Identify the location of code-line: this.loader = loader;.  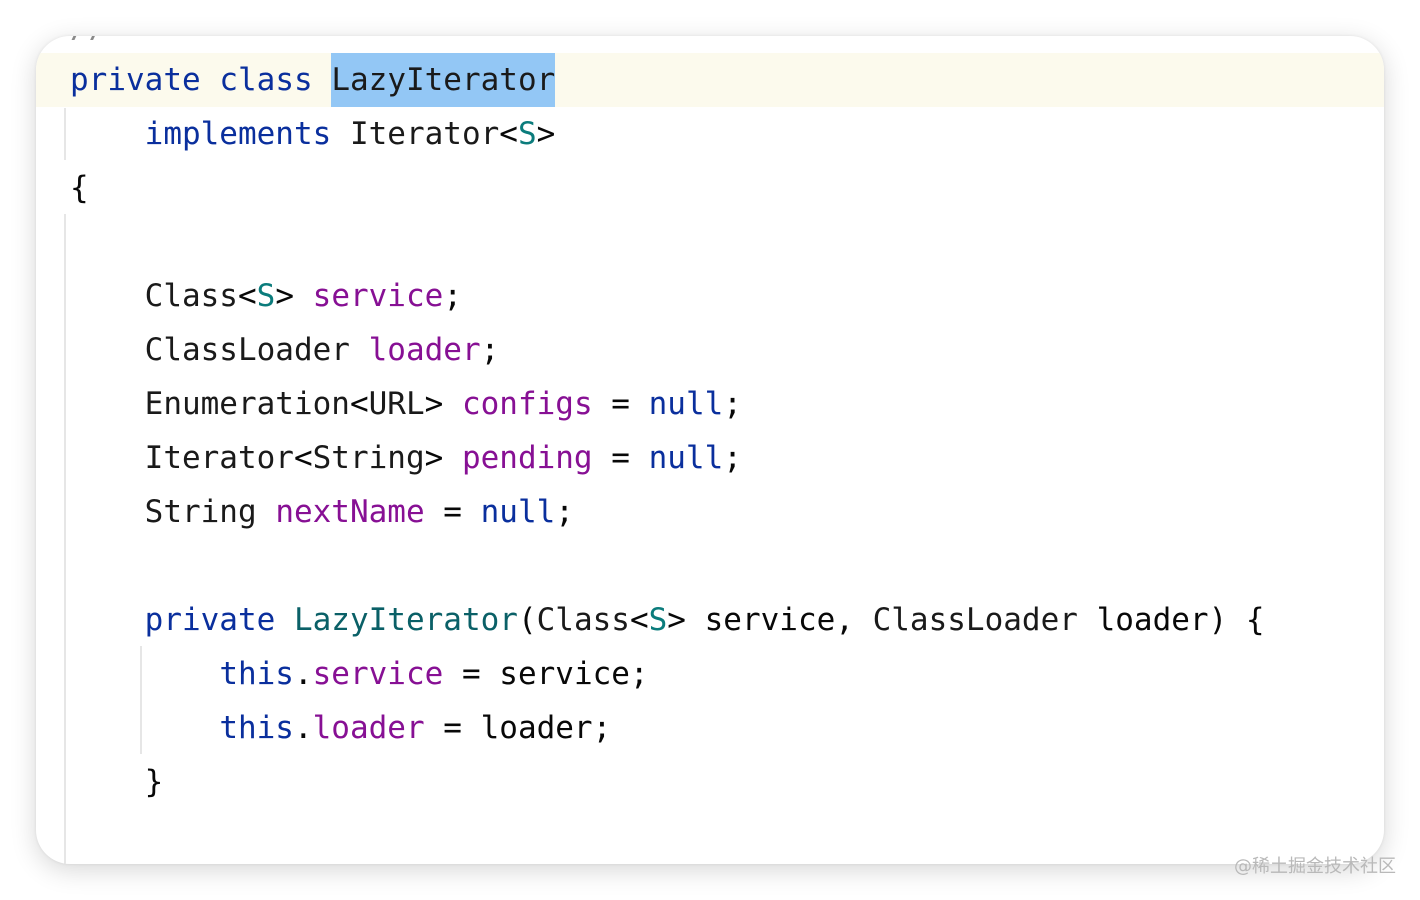
(710, 728).